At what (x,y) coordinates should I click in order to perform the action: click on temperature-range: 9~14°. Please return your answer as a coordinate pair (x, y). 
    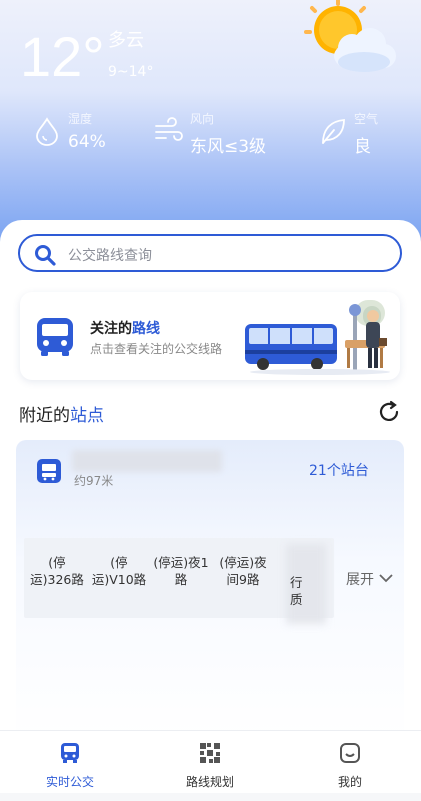
    Looking at the image, I should click on (131, 72).